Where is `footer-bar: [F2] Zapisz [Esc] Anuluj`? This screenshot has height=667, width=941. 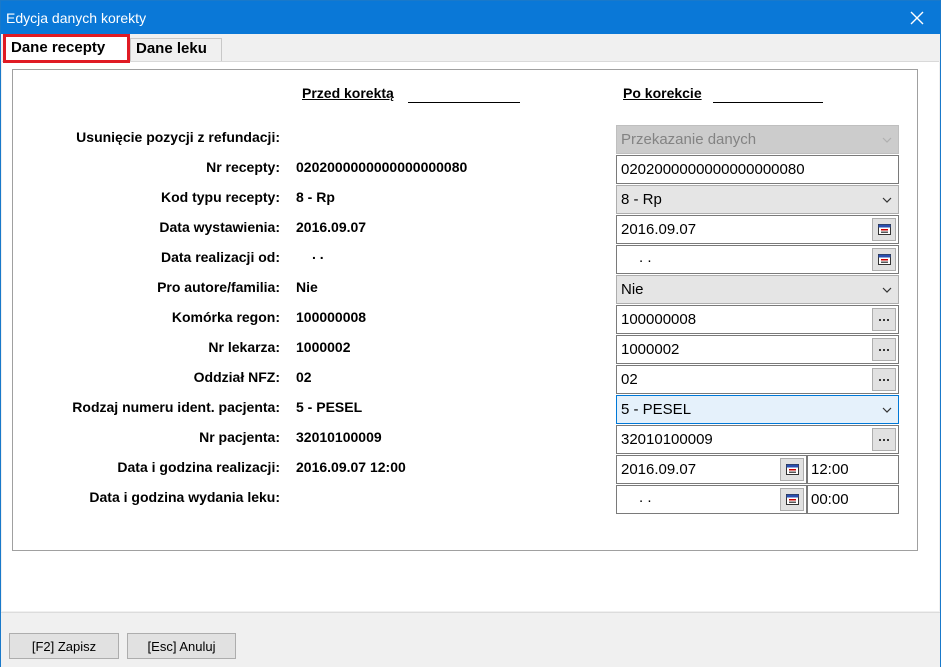 footer-bar: [F2] Zapisz [Esc] Anuluj is located at coordinates (470, 639).